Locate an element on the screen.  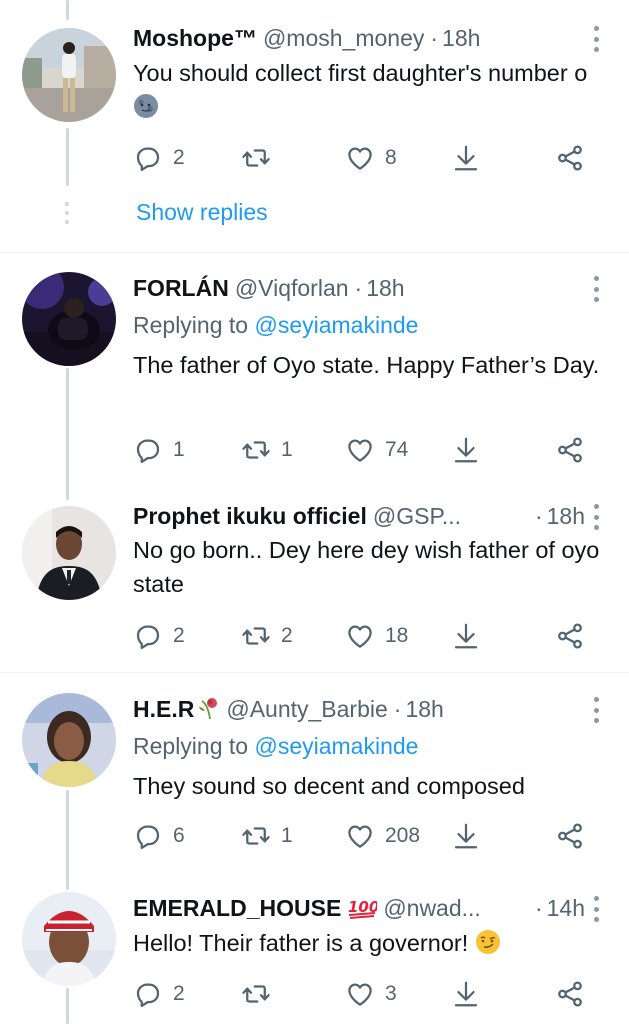
moon-face-emoji-icon is located at coordinates (146, 106).